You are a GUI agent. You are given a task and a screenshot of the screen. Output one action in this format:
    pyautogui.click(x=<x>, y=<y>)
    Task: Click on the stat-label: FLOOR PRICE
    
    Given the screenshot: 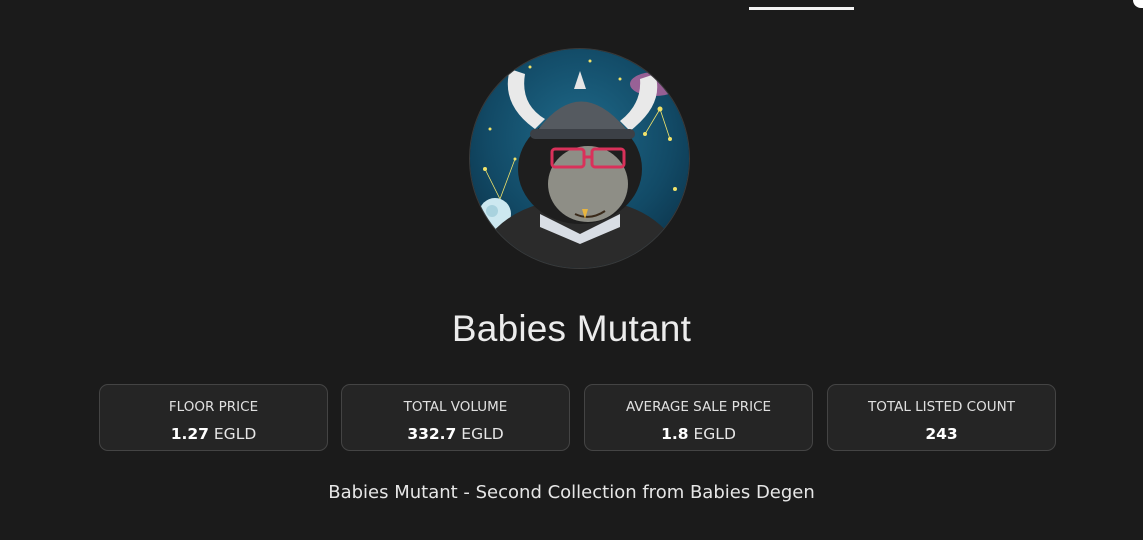 What is the action you would take?
    pyautogui.click(x=213, y=407)
    